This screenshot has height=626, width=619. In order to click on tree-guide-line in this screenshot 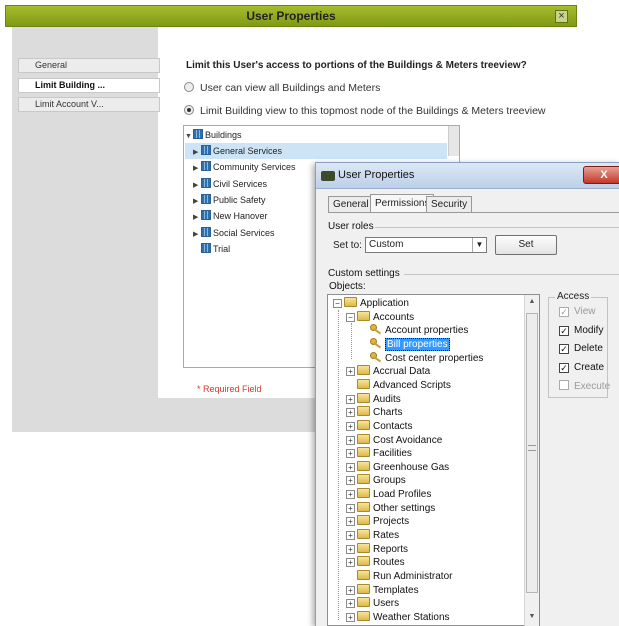, I will do `click(338, 465)`.